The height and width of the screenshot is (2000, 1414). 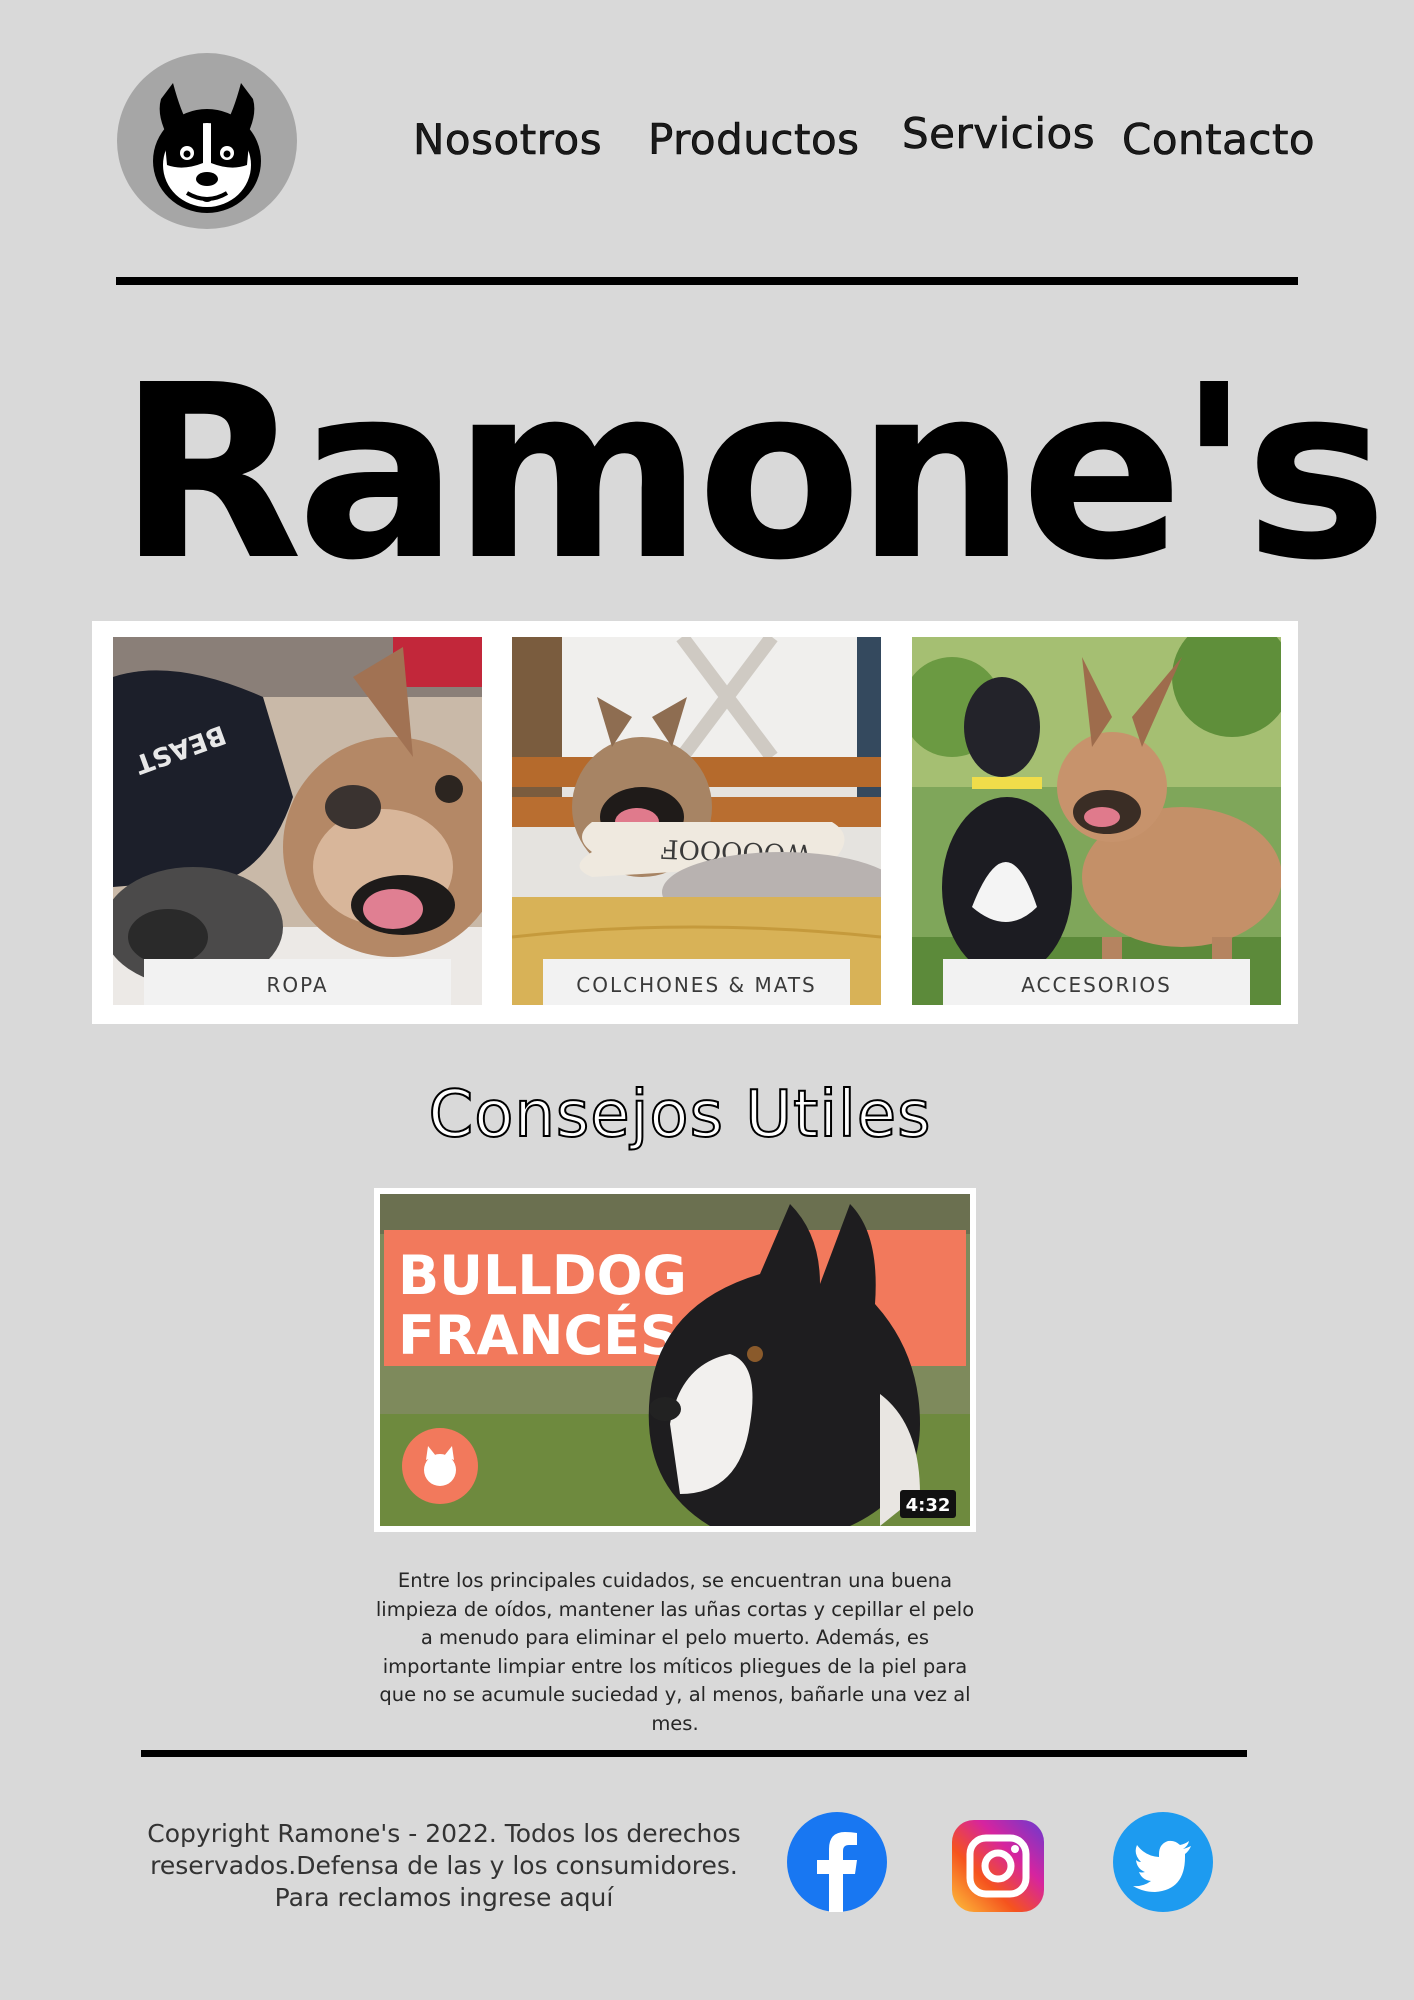 I want to click on facebook-icon, so click(x=837, y=1862).